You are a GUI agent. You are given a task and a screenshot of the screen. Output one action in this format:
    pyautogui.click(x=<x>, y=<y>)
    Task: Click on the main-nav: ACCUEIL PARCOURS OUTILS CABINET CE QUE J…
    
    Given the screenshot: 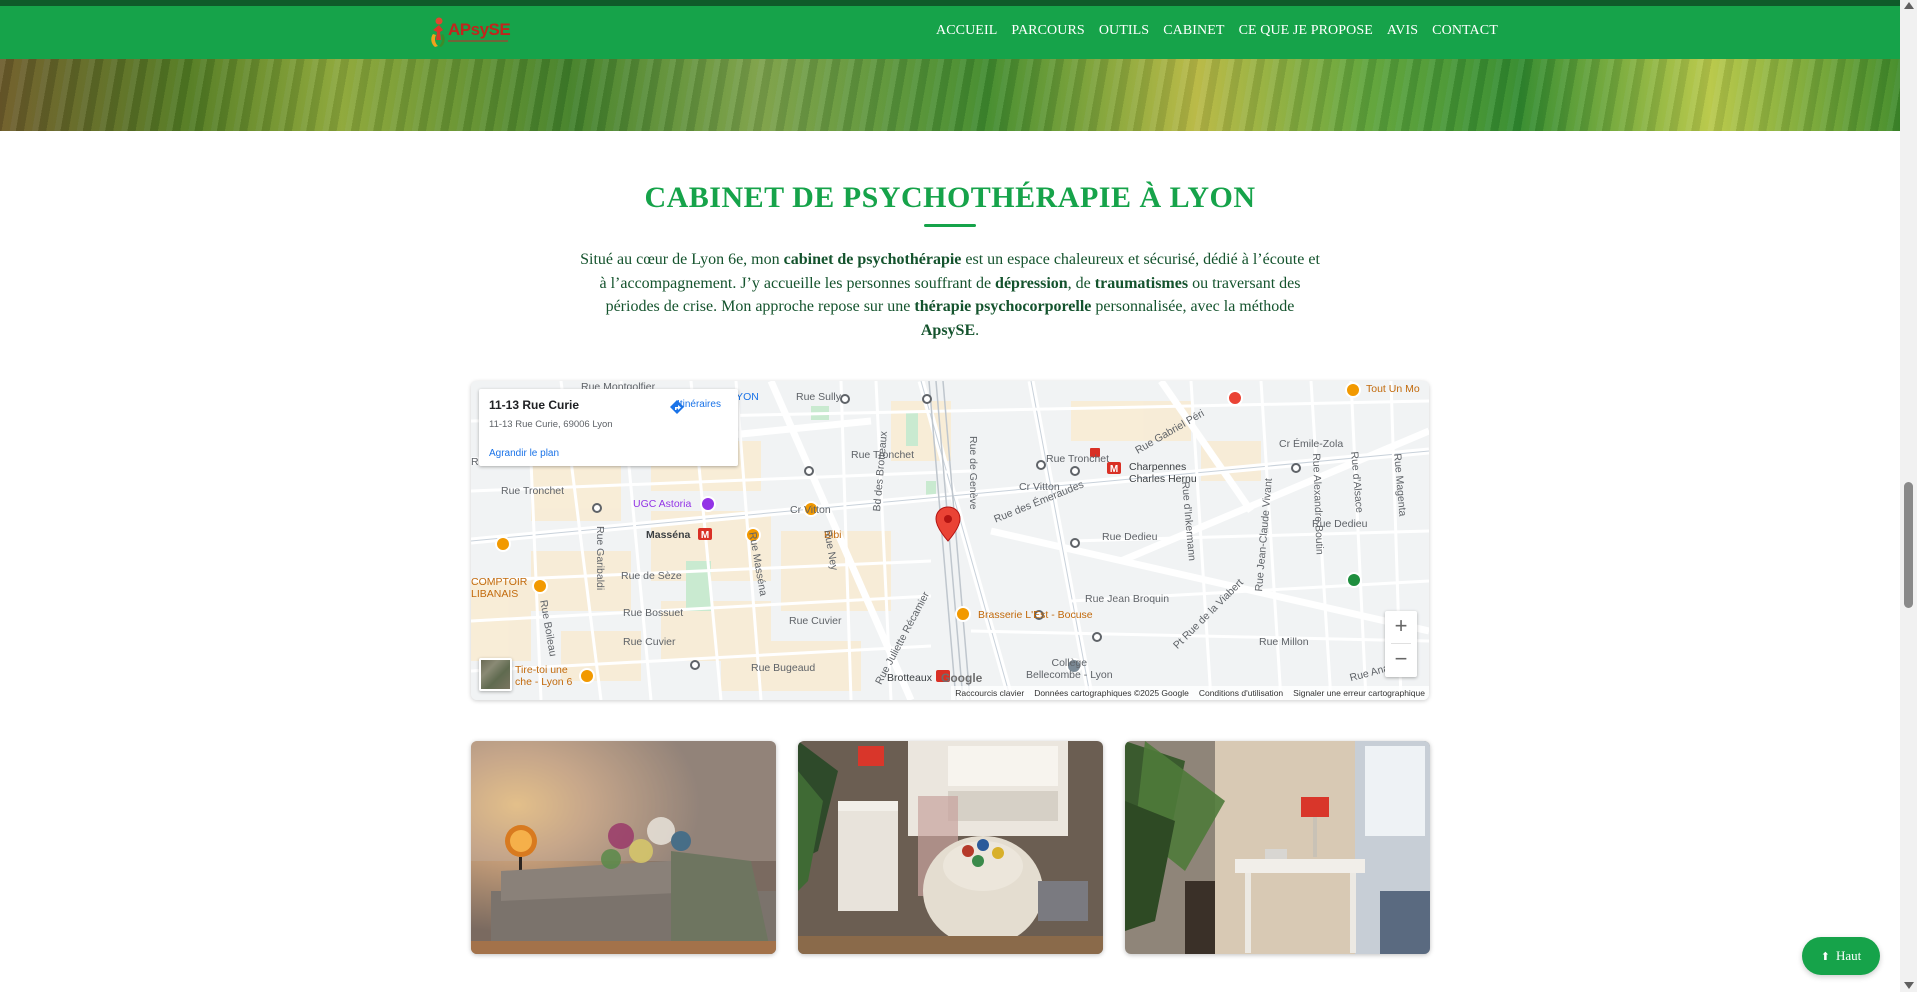 What is the action you would take?
    pyautogui.click(x=1224, y=31)
    